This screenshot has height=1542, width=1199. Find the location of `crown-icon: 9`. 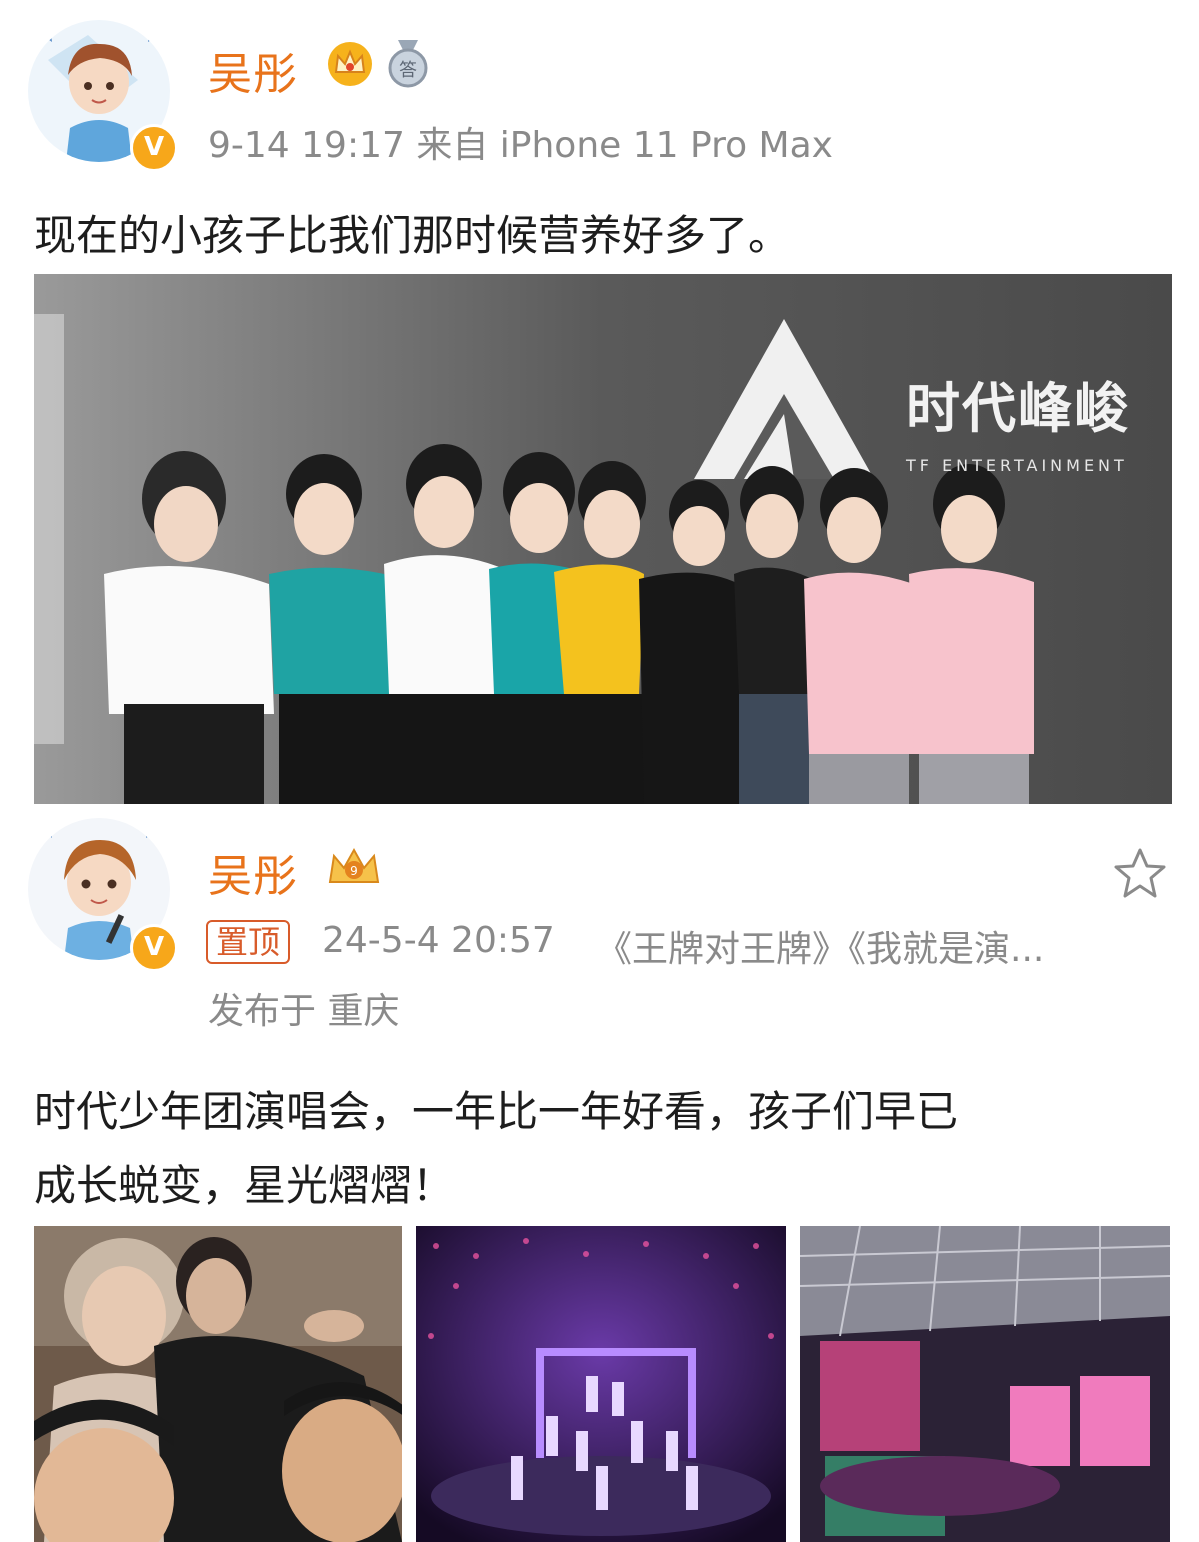

crown-icon: 9 is located at coordinates (354, 870).